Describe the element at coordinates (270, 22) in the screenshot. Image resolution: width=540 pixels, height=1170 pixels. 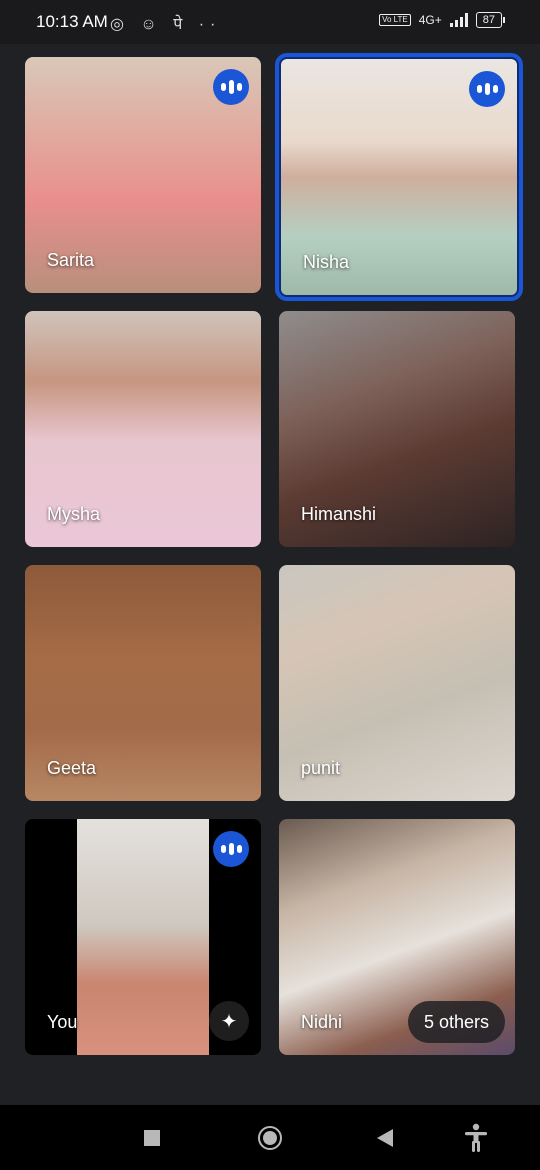
I see `status-bar: 10:13 AM ◎ ☺ पे ·· Vo LTE 4G+ 87` at that location.